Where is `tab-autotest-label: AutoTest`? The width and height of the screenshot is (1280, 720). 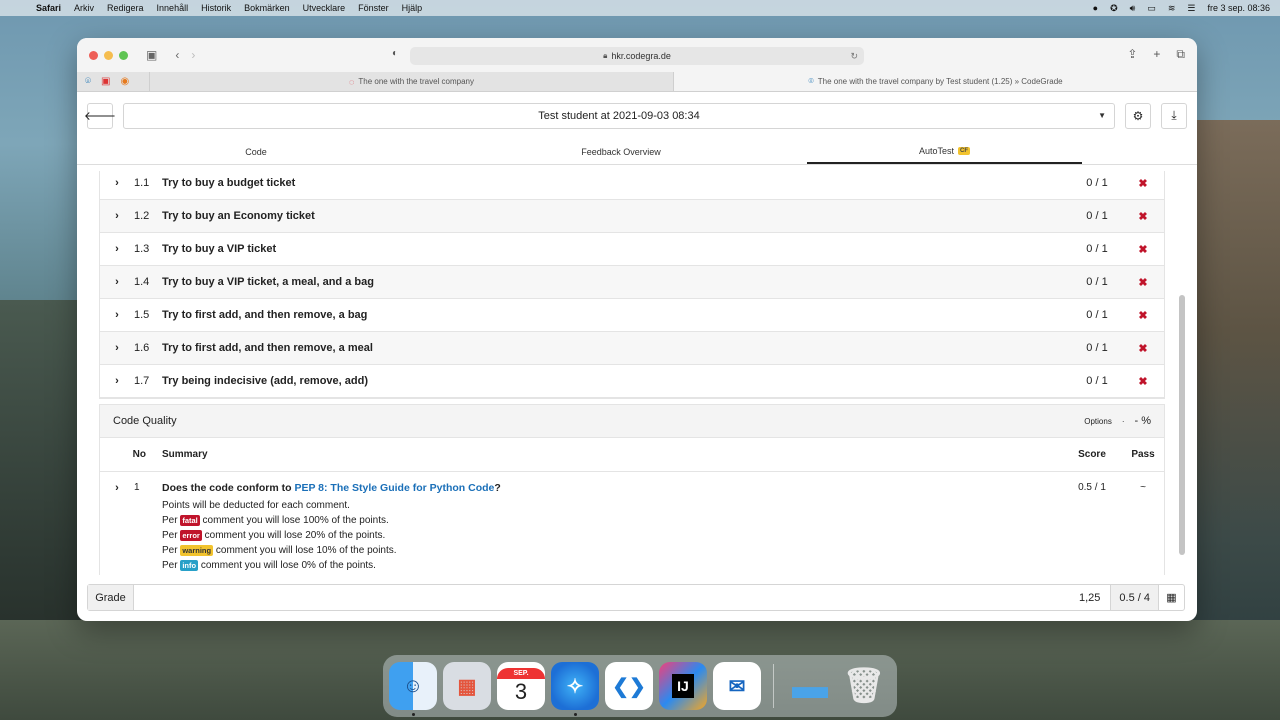 tab-autotest-label: AutoTest is located at coordinates (936, 150).